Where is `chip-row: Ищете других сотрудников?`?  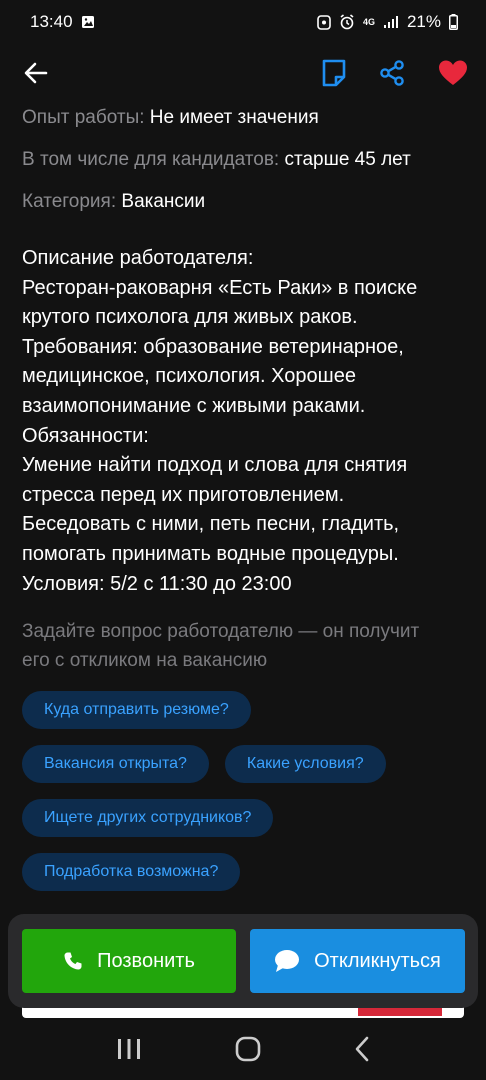
chip-row: Ищете других сотрудников? is located at coordinates (243, 818).